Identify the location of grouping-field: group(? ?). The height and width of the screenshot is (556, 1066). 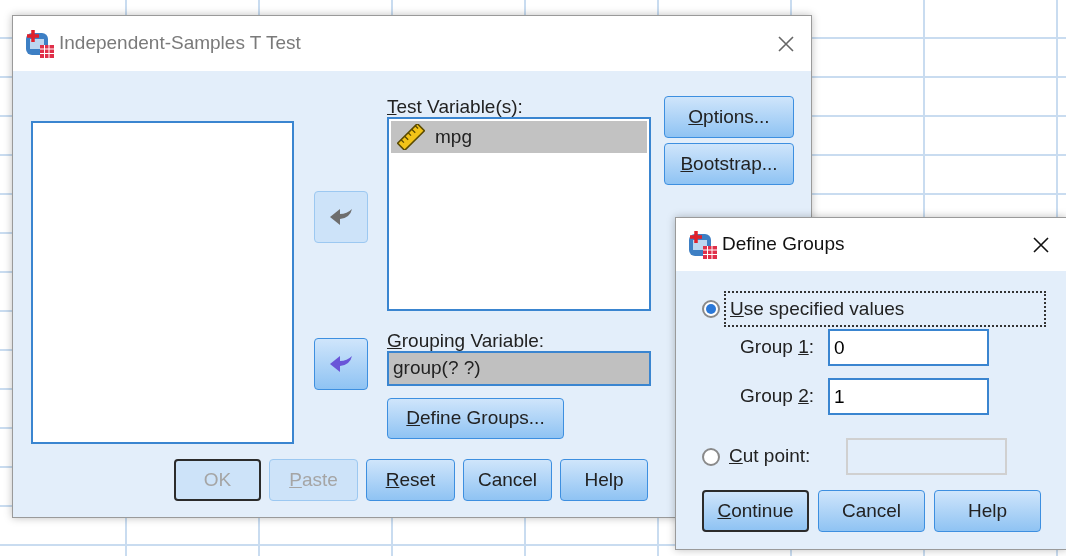
(519, 368).